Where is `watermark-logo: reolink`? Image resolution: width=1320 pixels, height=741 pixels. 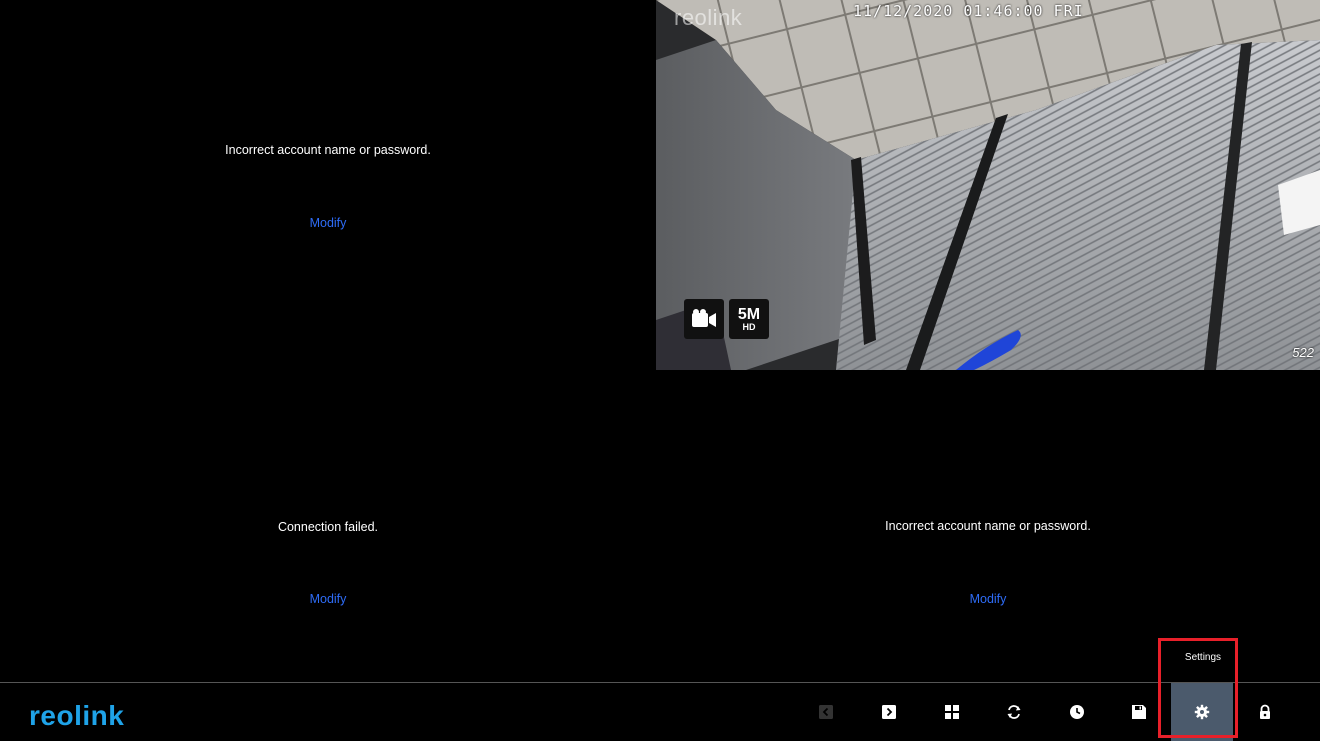 watermark-logo: reolink is located at coordinates (708, 17).